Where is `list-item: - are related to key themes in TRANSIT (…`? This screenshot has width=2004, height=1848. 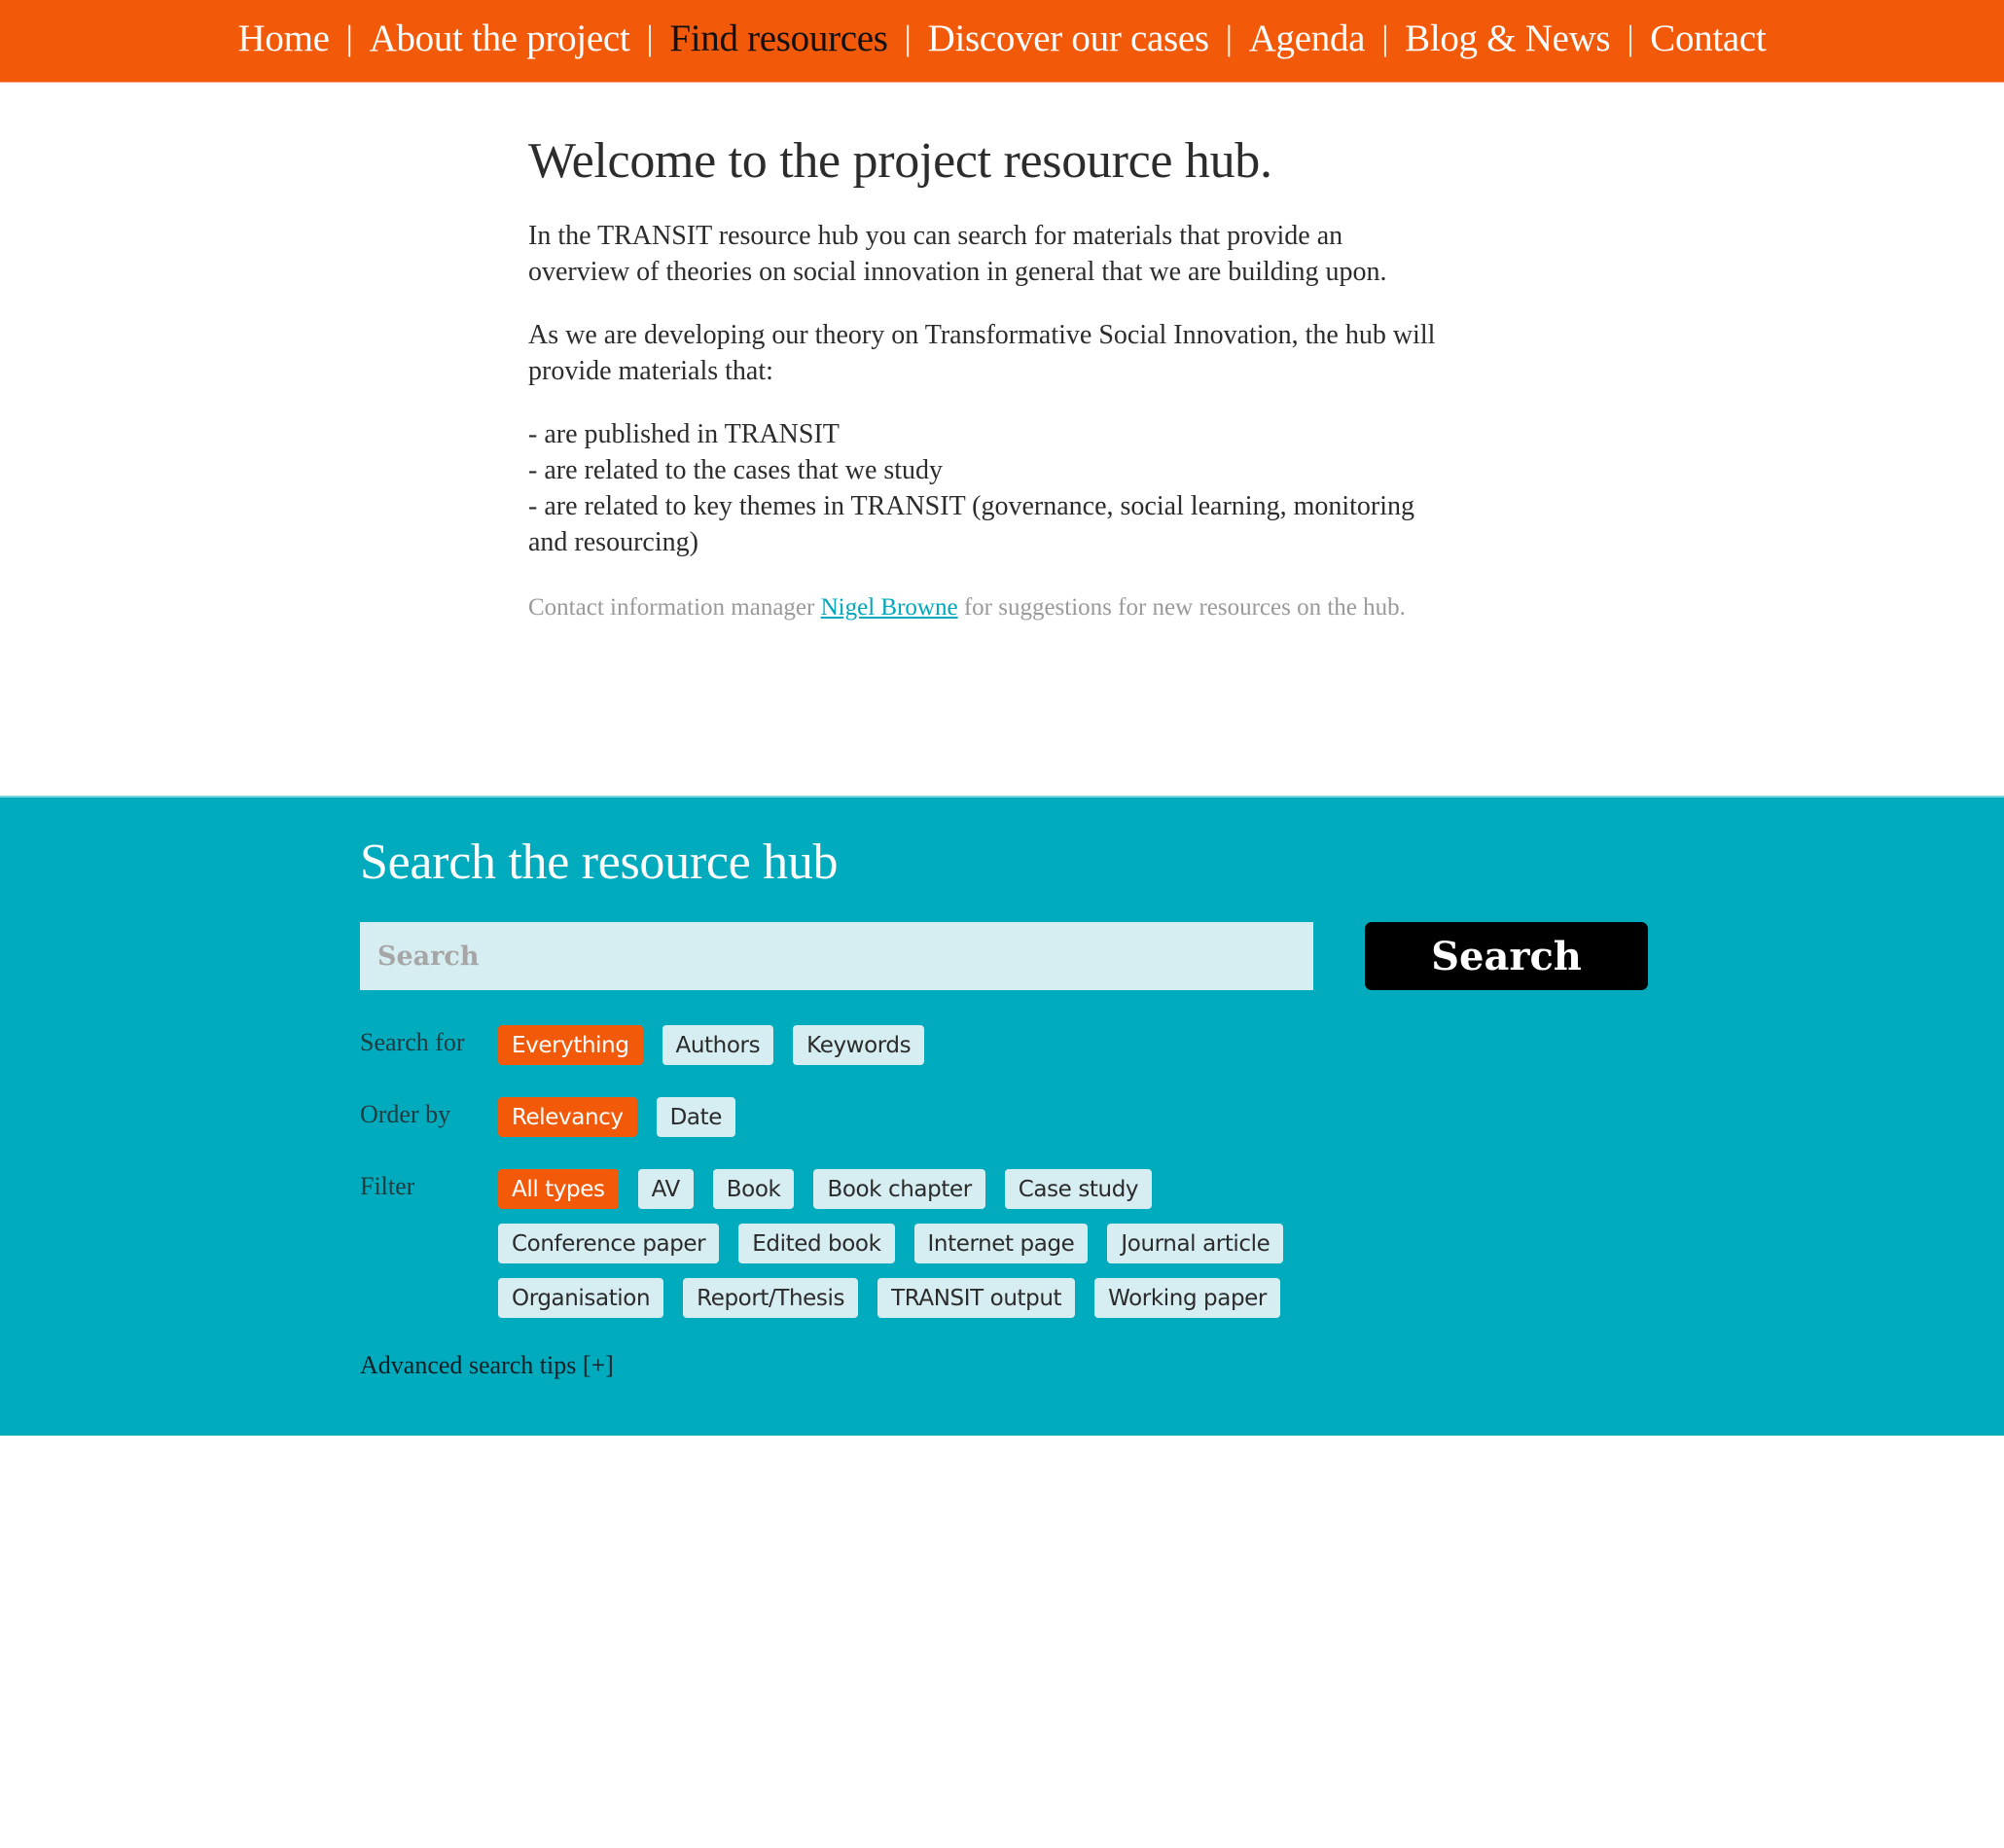 list-item: - are related to key themes in TRANSIT (… is located at coordinates (971, 524).